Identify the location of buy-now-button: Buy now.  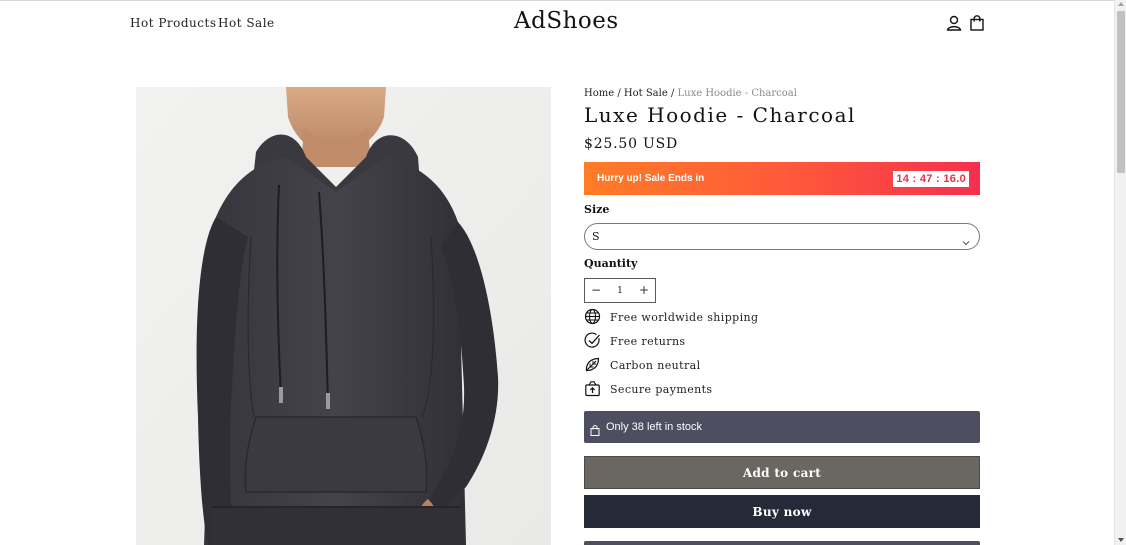
(782, 511).